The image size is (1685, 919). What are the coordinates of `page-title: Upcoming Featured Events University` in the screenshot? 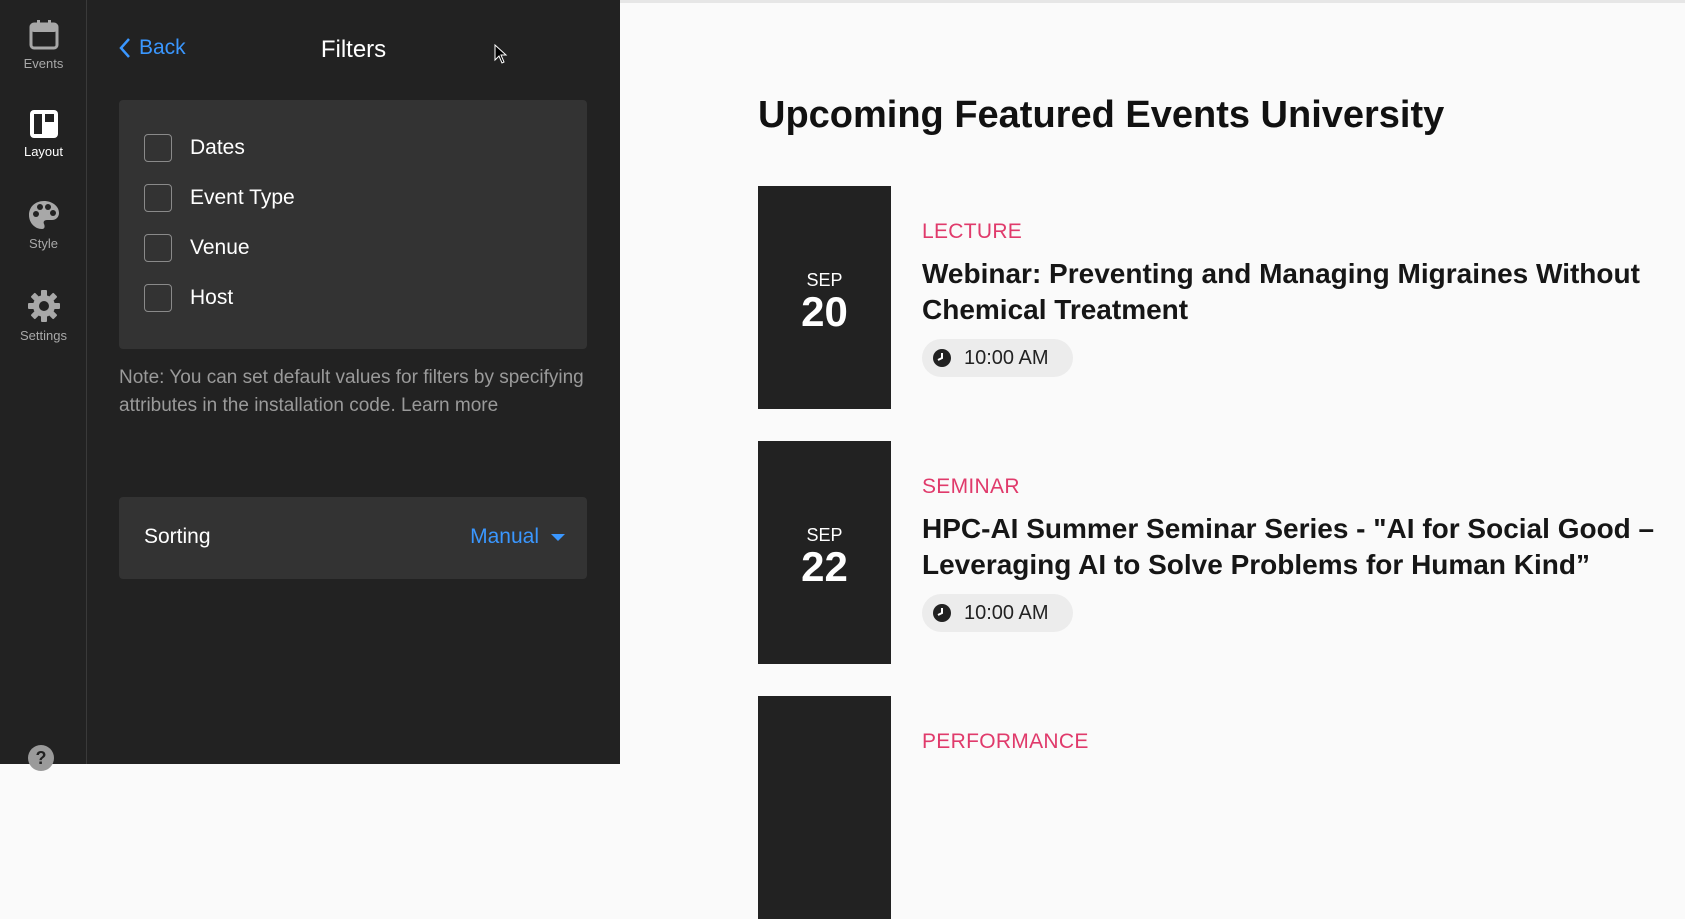 It's located at (1101, 115).